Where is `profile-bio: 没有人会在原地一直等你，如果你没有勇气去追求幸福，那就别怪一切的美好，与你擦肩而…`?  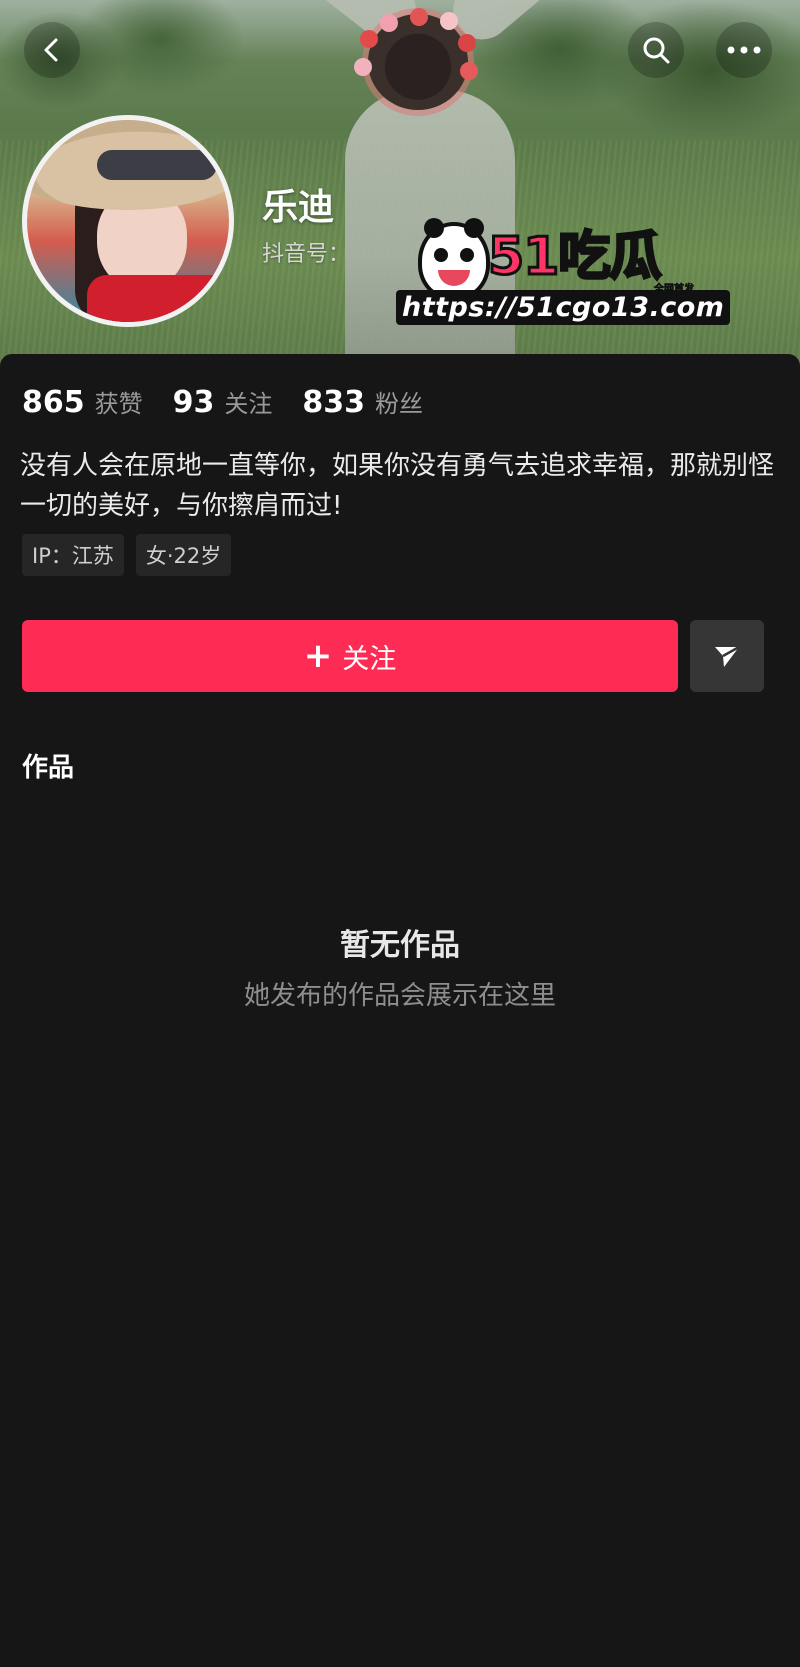
profile-bio: 没有人会在原地一直等你，如果你没有勇气去追求幸福，那就别怪一切的美好，与你擦肩而… is located at coordinates (397, 486).